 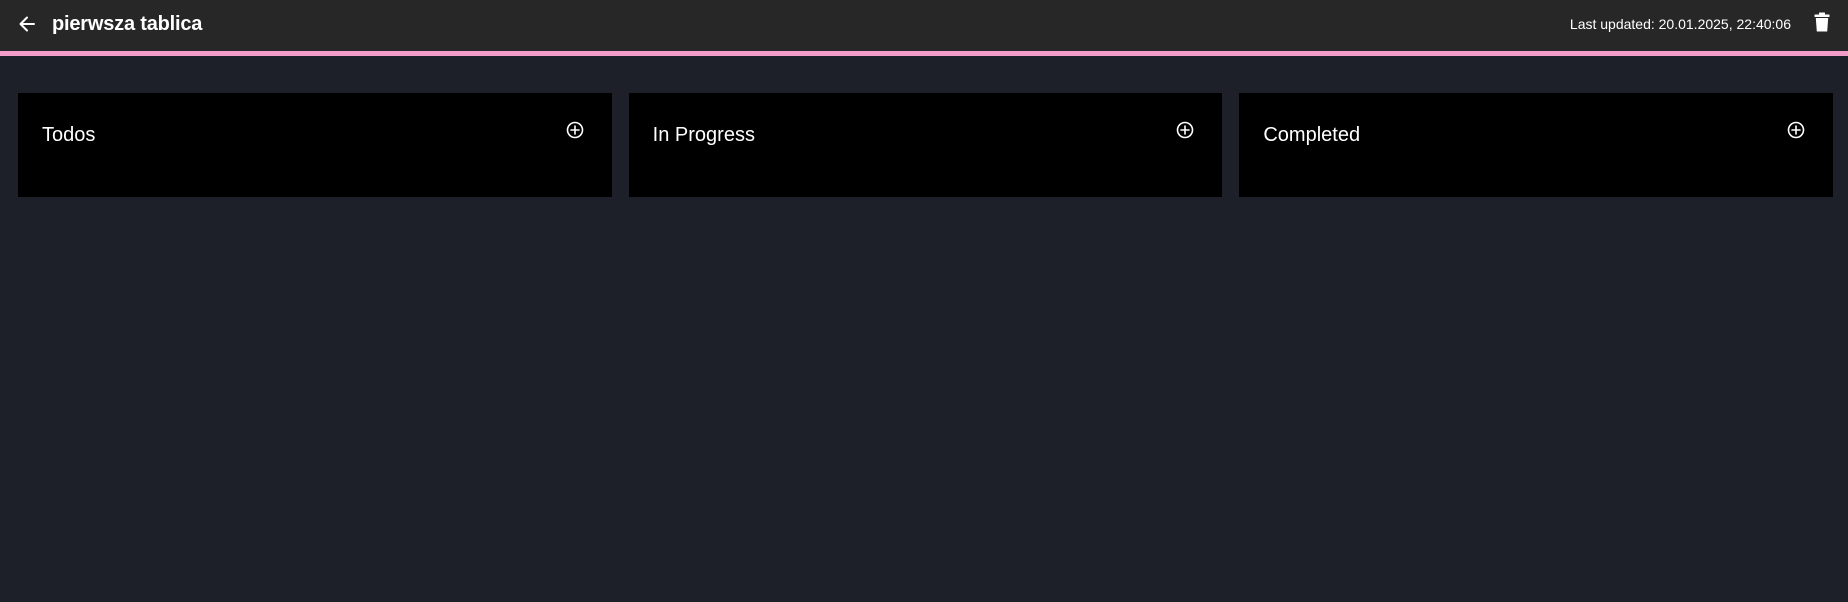 I want to click on column-title: In Progress, so click(x=703, y=135).